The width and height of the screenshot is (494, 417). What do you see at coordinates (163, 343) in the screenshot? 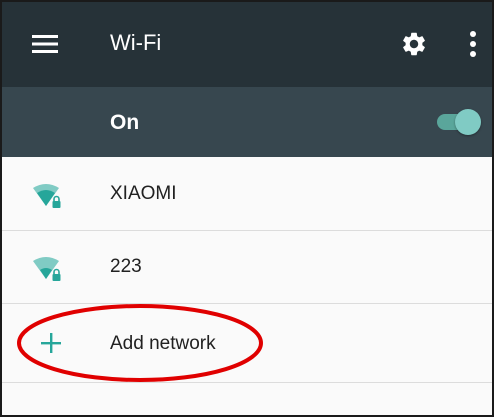
I see `add-network-label: Add network` at bounding box center [163, 343].